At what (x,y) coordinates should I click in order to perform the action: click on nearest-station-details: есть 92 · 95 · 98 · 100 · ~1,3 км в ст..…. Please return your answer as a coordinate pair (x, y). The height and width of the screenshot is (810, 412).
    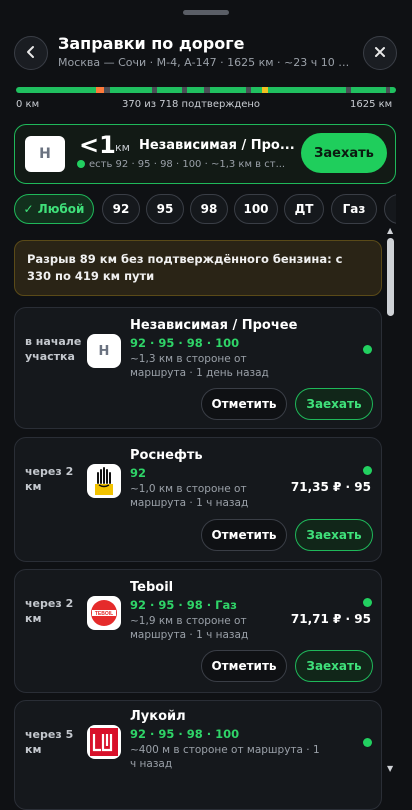
    Looking at the image, I should click on (190, 164).